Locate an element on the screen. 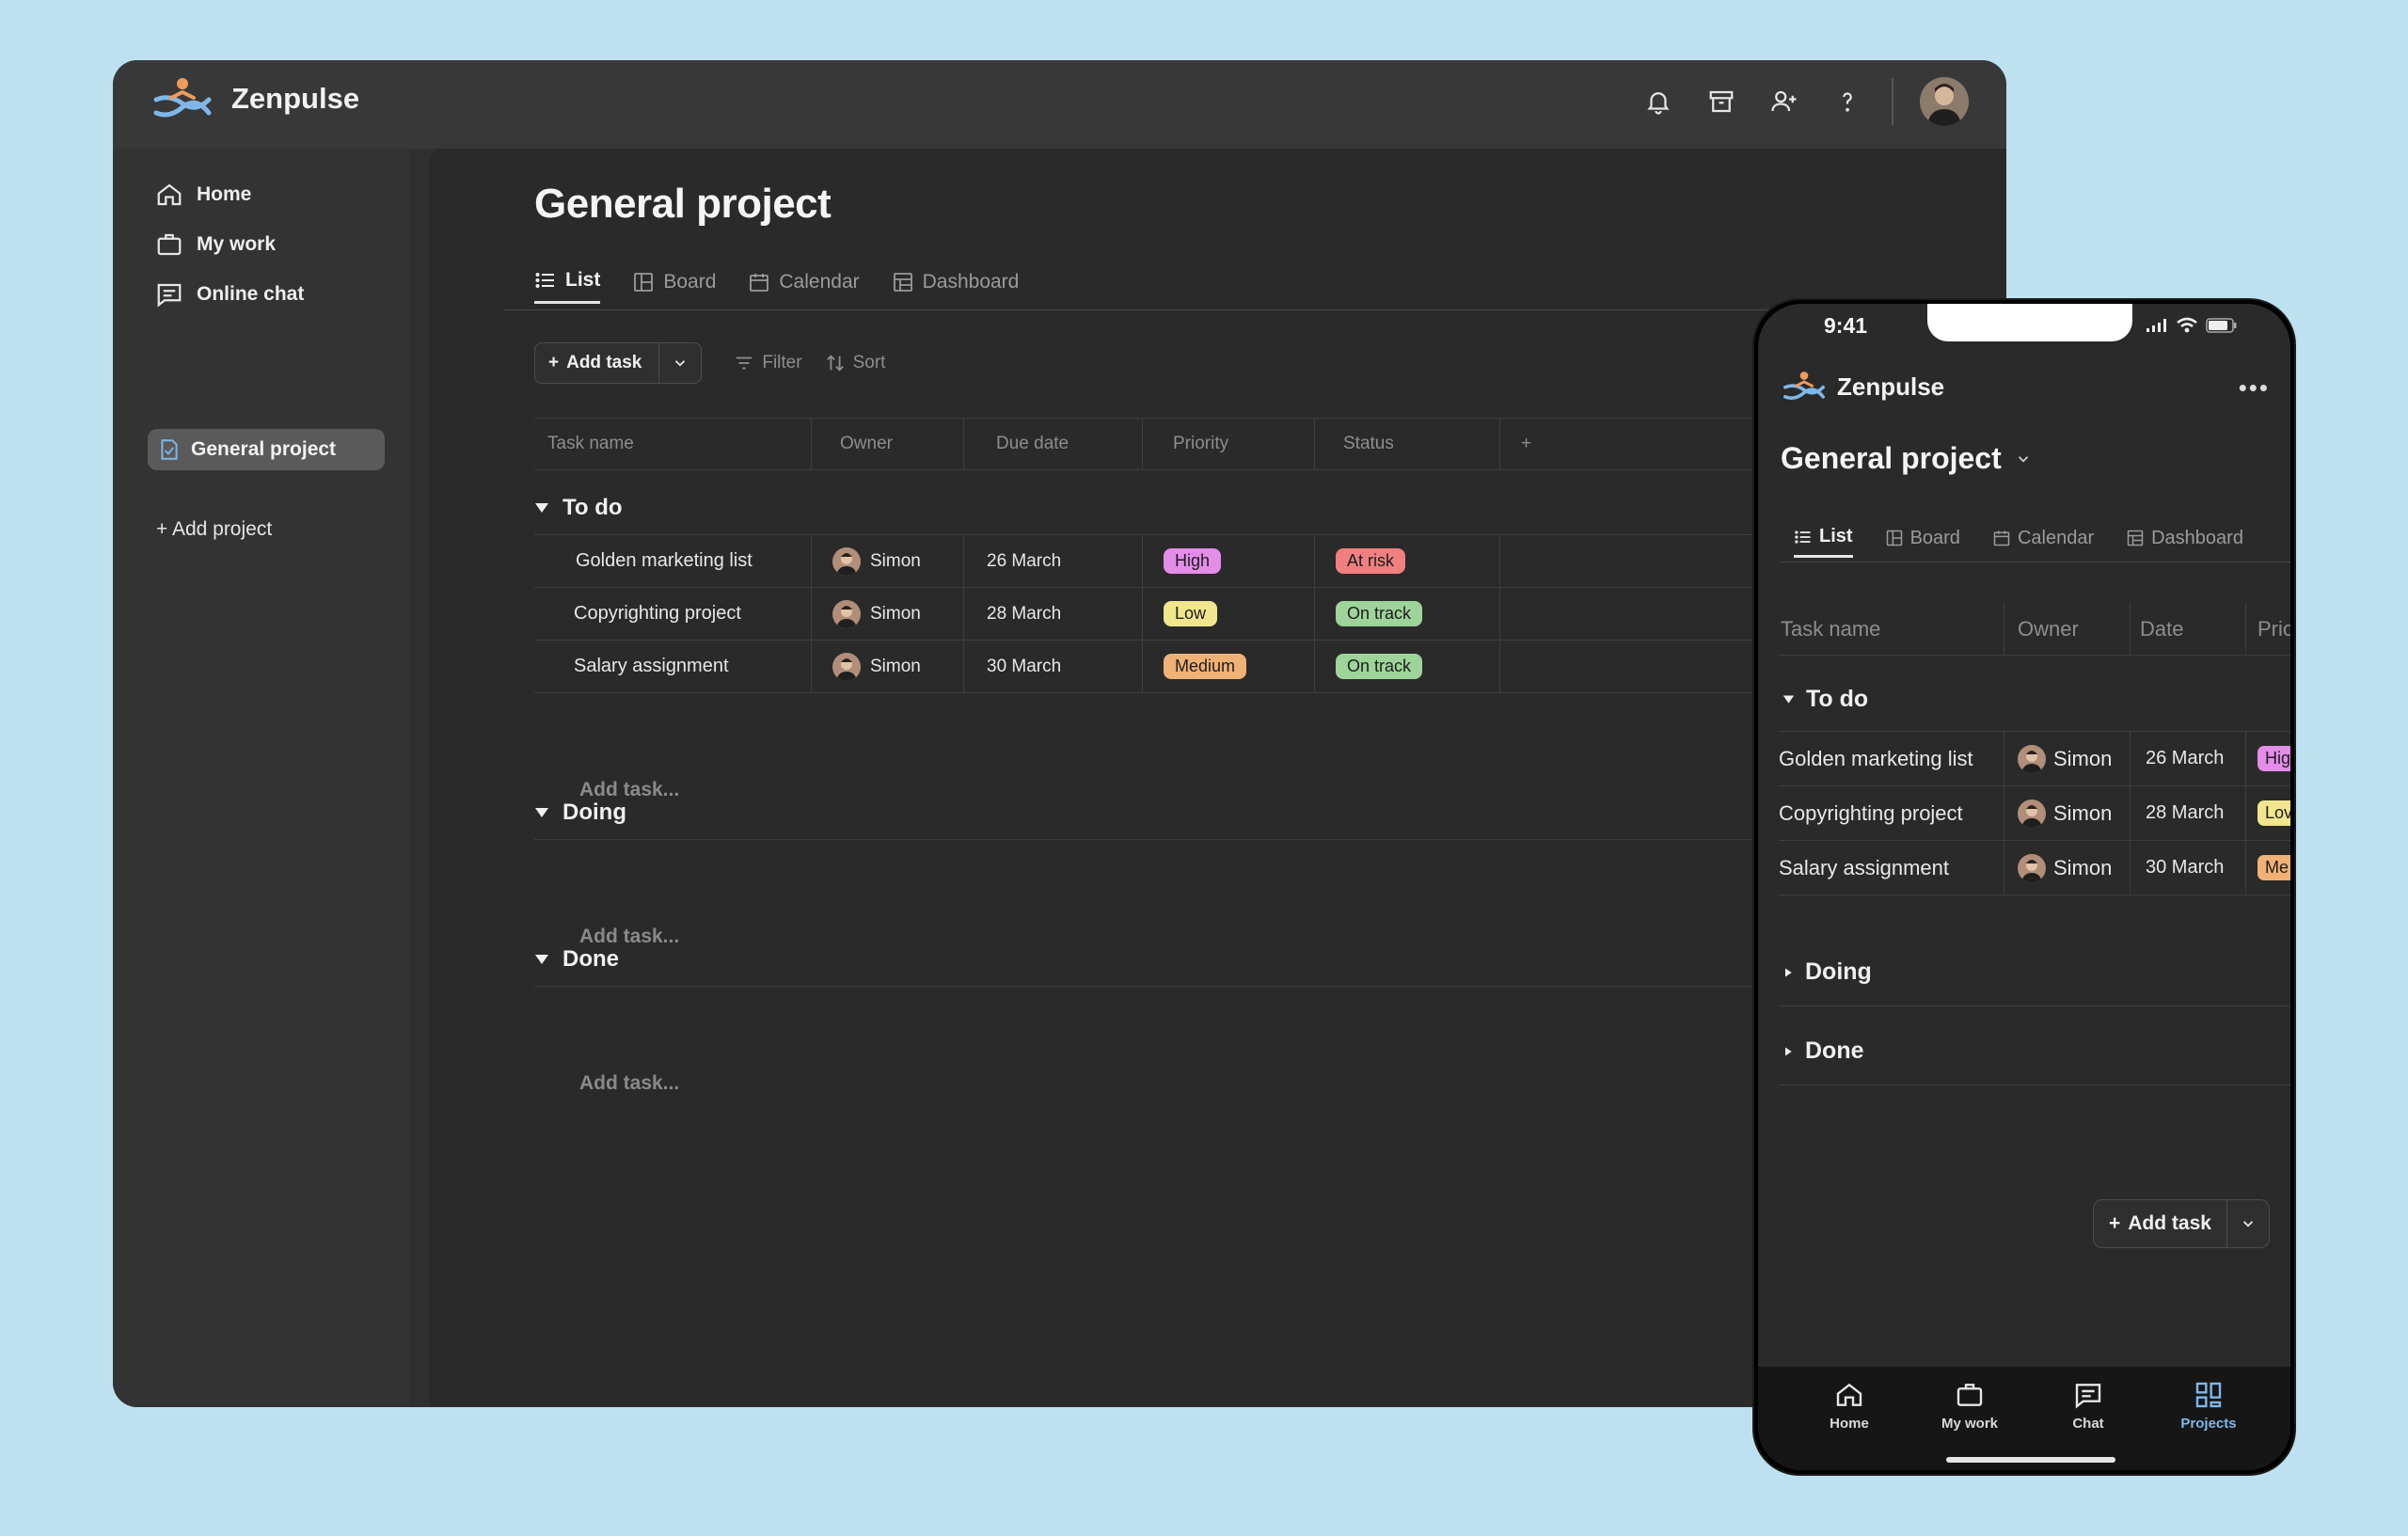 This screenshot has width=2408, height=1536. table-row: Golden marketing list Simon 26 March Hig is located at coordinates (2035, 759).